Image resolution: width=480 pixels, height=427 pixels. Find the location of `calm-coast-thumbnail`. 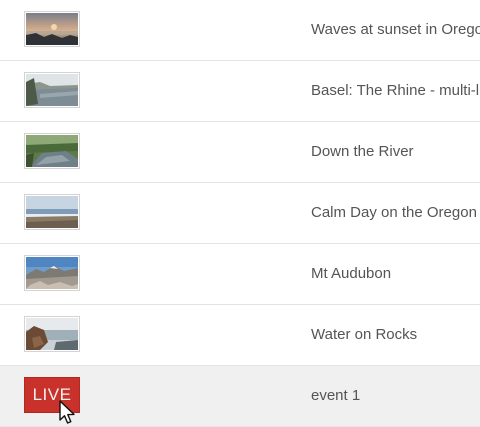

calm-coast-thumbnail is located at coordinates (52, 212).